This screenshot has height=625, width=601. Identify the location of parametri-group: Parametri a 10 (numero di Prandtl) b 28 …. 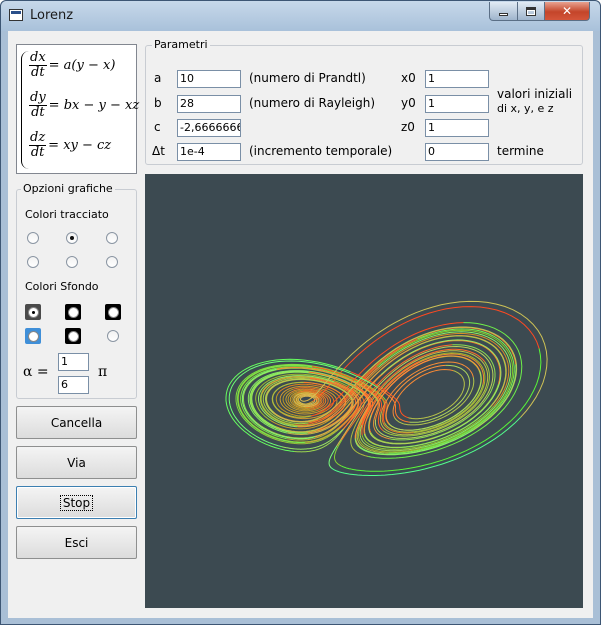
(364, 101).